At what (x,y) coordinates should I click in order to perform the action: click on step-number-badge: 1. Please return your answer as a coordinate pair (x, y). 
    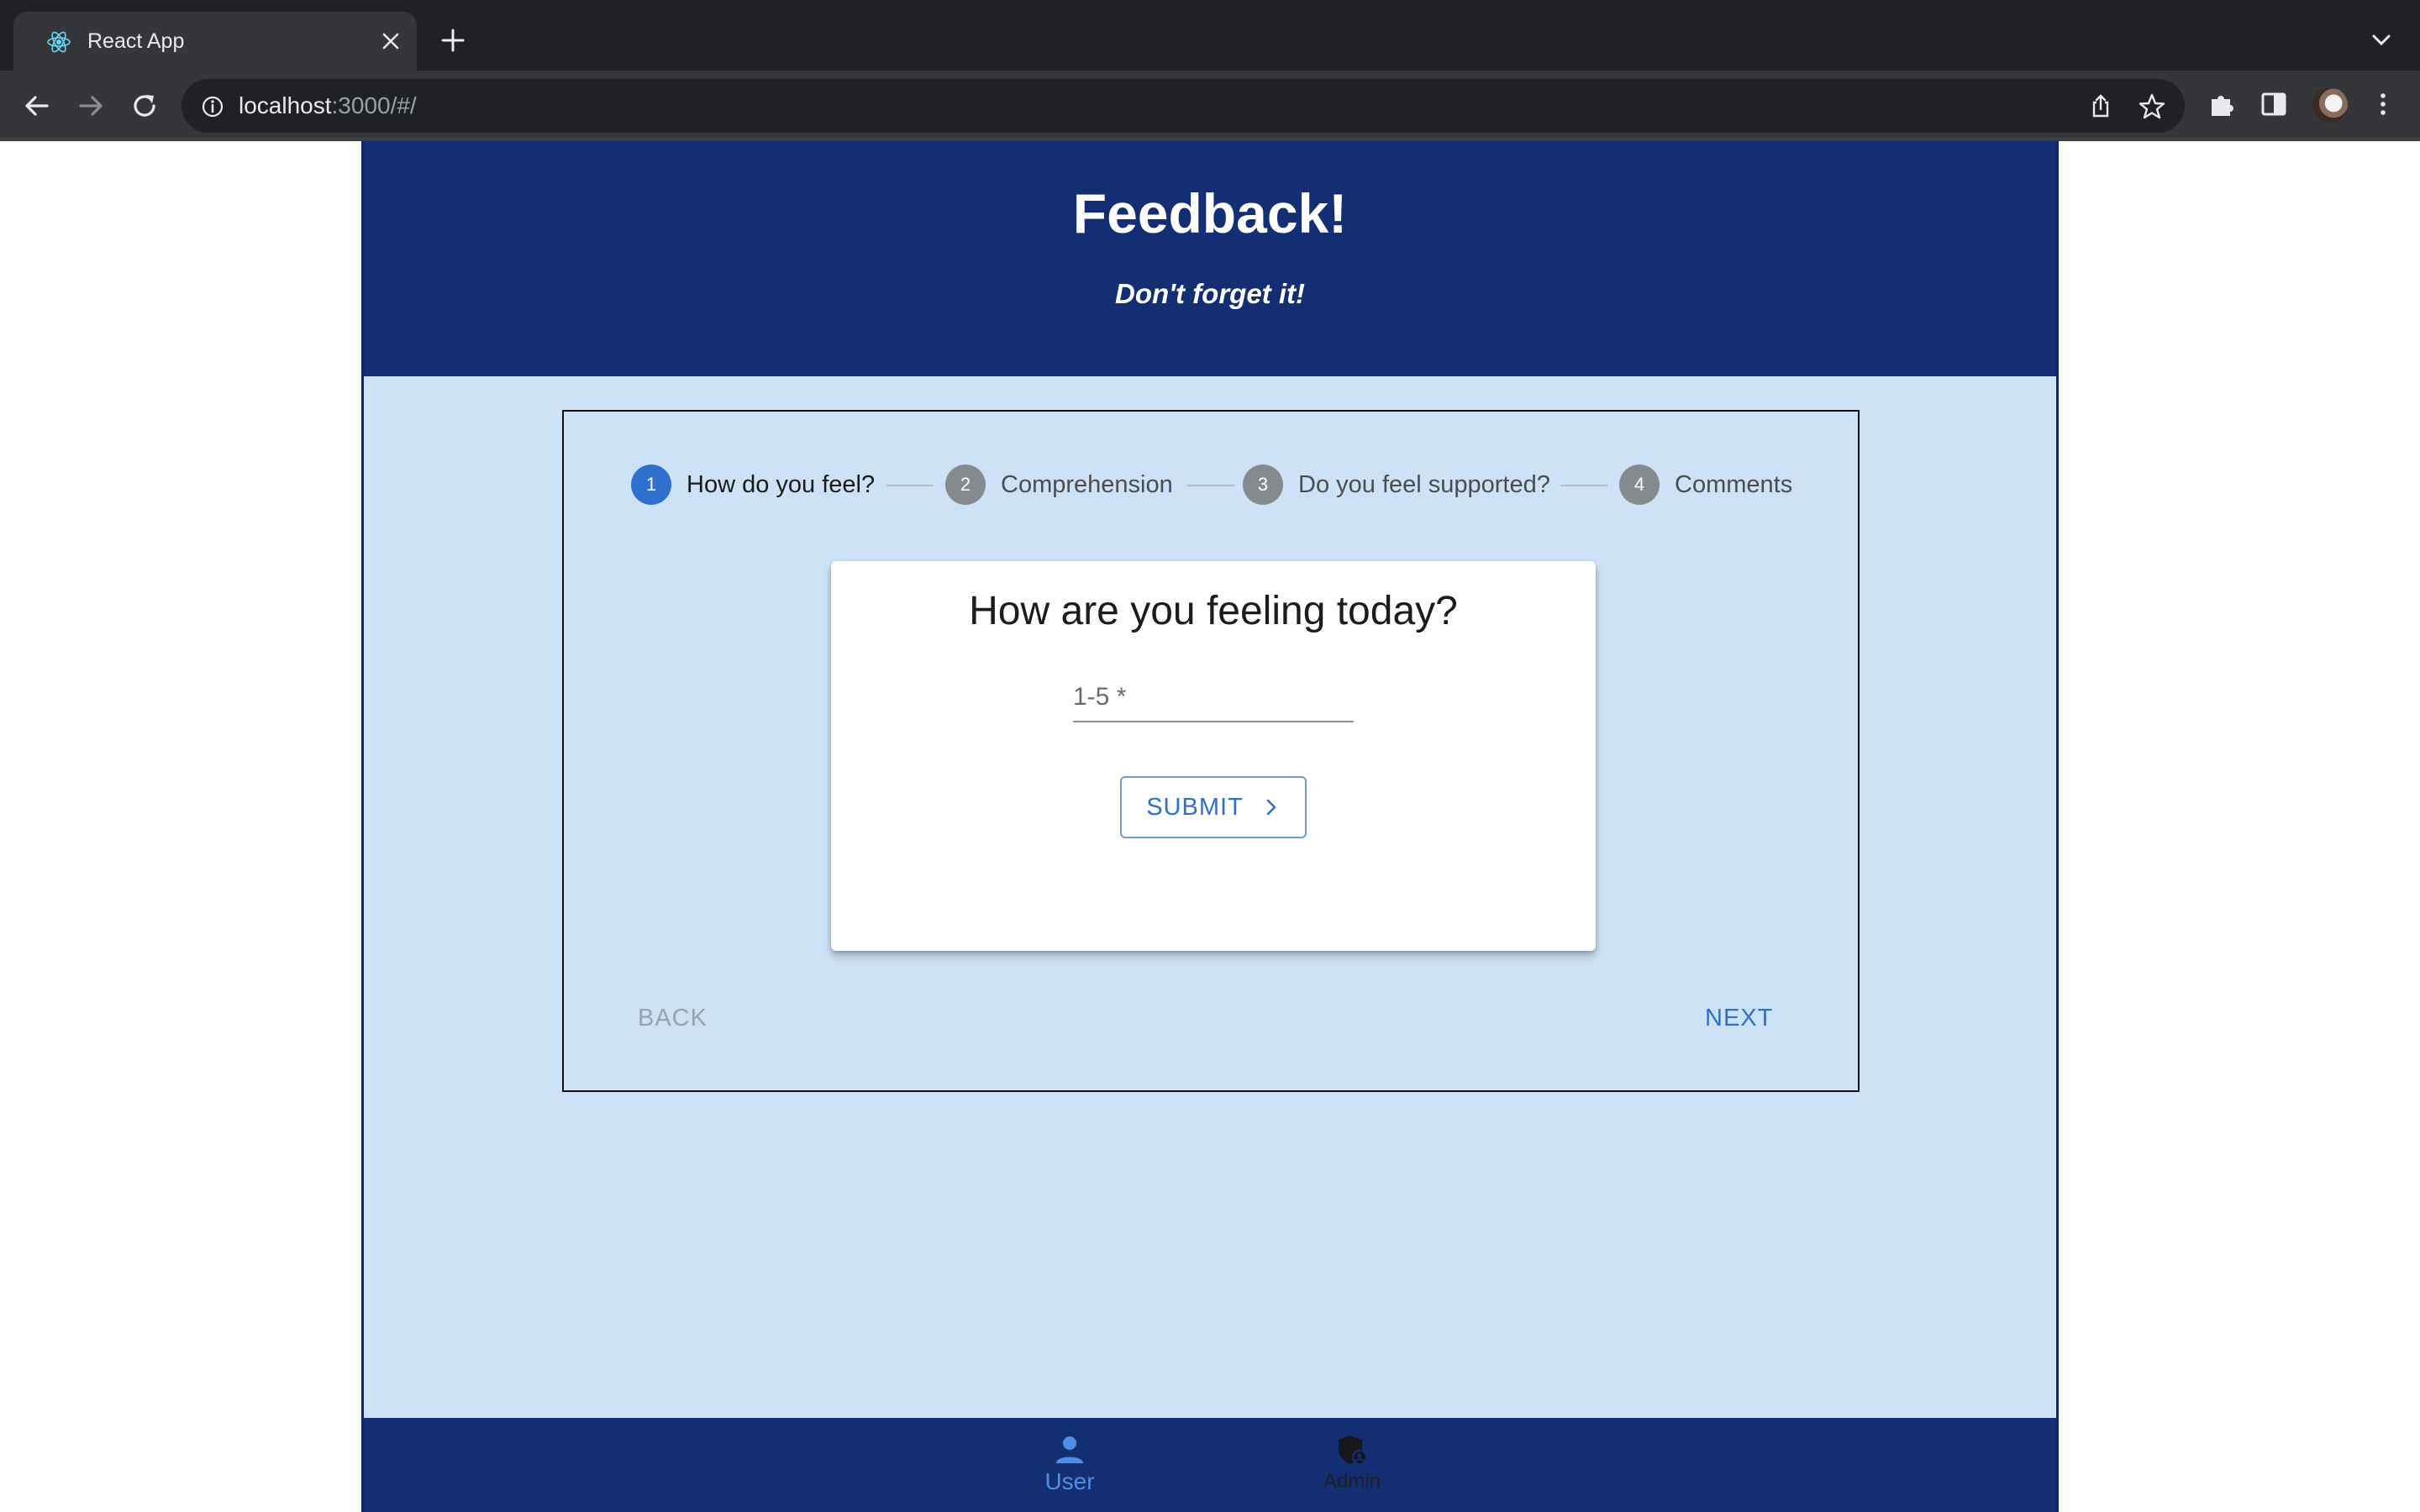
    Looking at the image, I should click on (651, 485).